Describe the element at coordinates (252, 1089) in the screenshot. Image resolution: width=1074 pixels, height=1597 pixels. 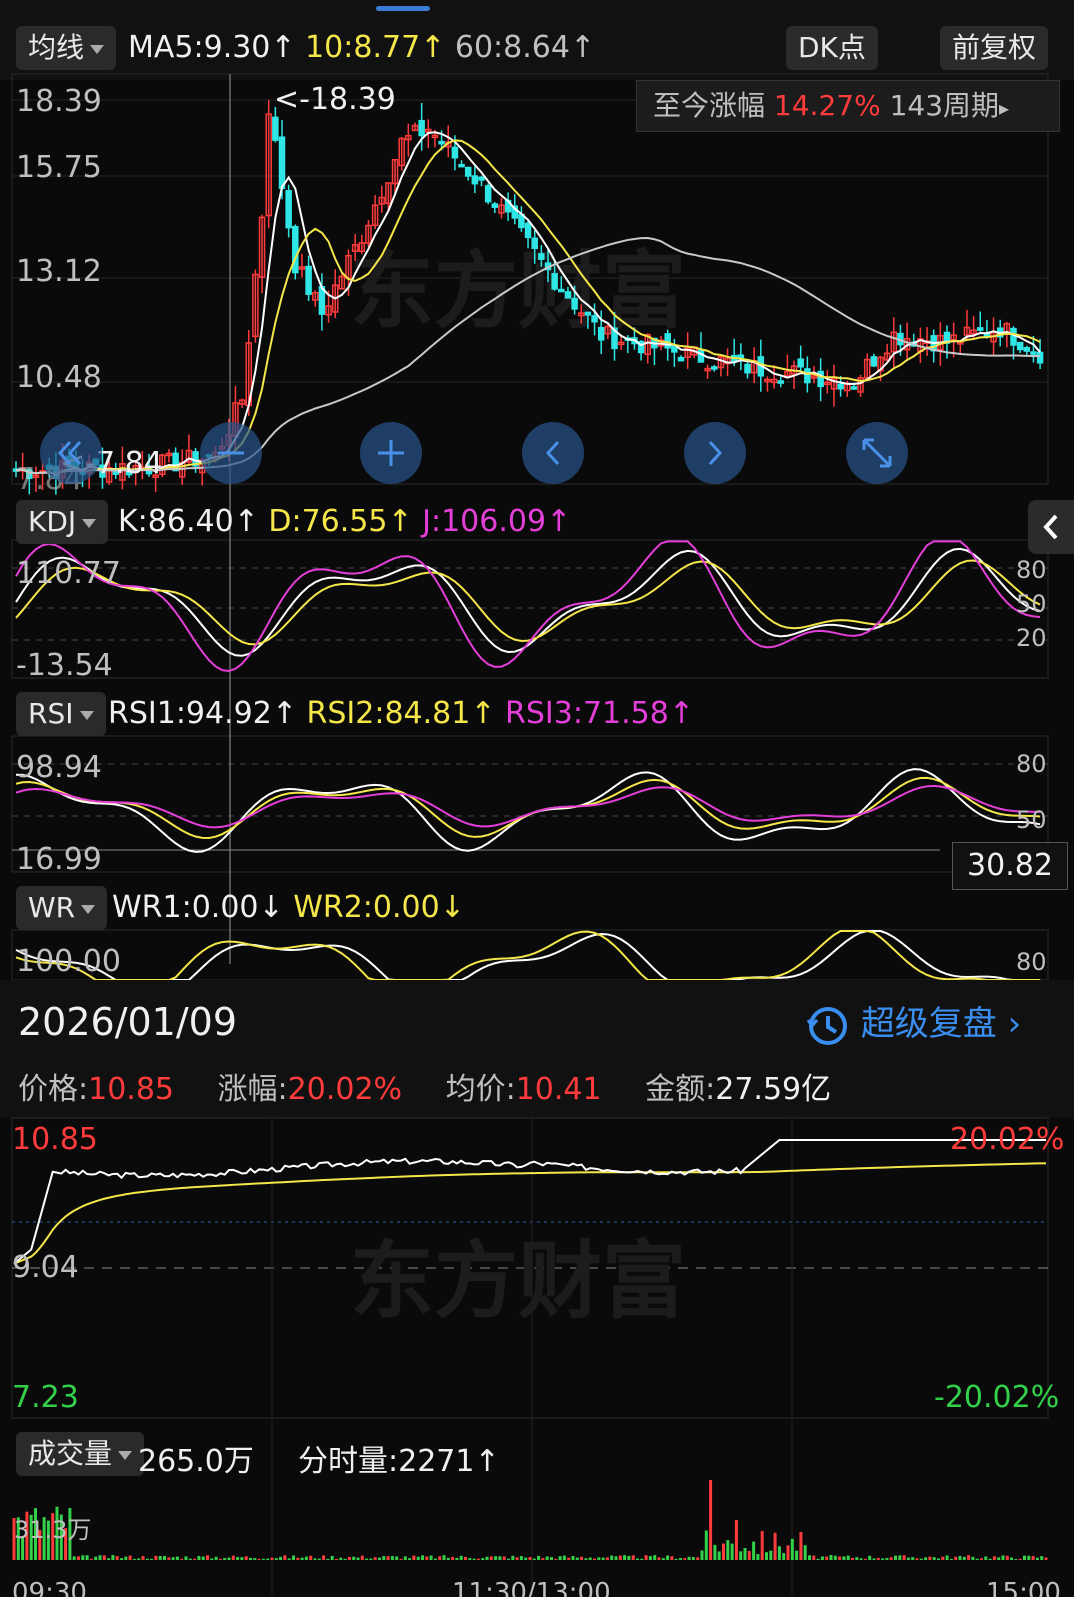
I see `change-label: 涨幅:` at that location.